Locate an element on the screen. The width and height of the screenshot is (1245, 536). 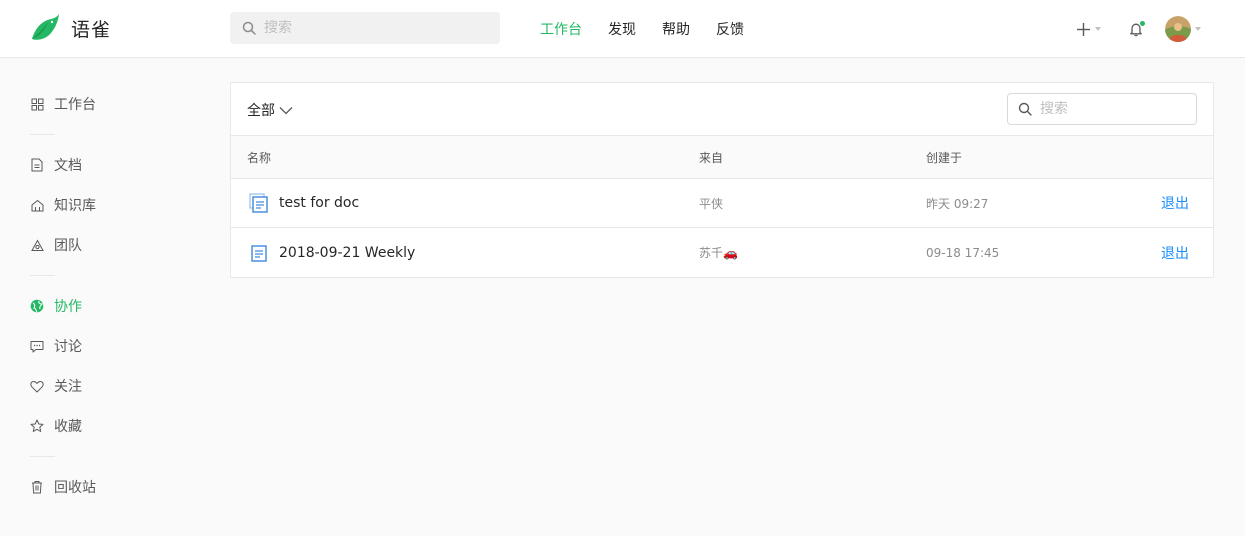
sidebar-item-label: 工作台 is located at coordinates (75, 105).